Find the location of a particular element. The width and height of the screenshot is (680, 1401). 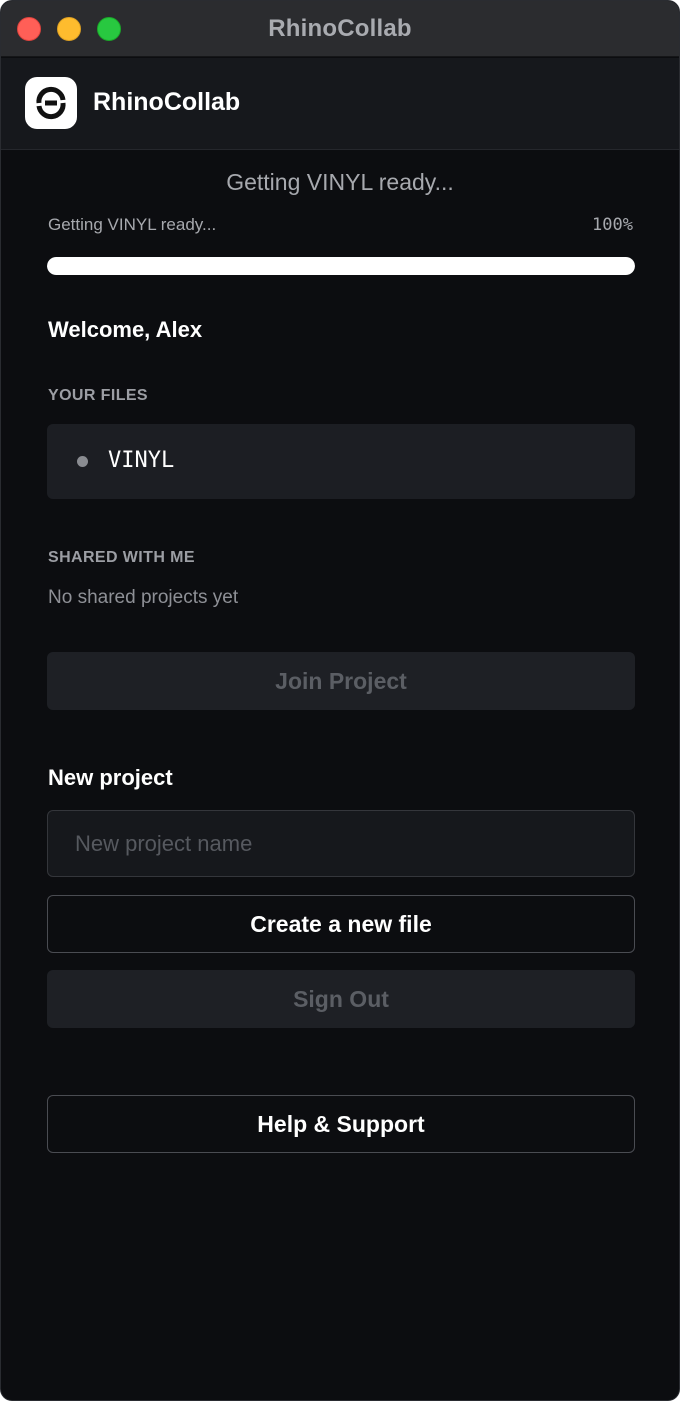

shared-with-me-label: SHARED WITH ME is located at coordinates (121, 557).